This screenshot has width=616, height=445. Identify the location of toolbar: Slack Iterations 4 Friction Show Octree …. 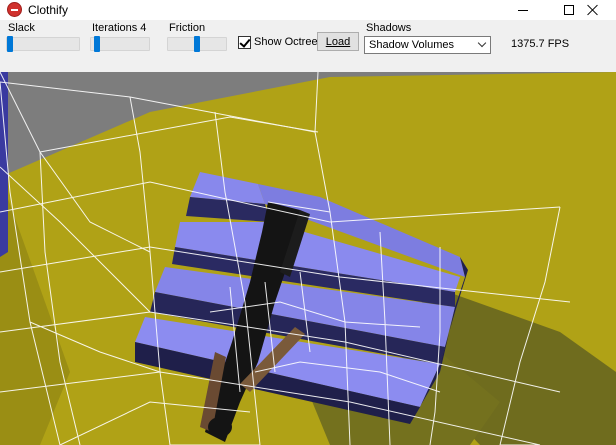
(308, 46).